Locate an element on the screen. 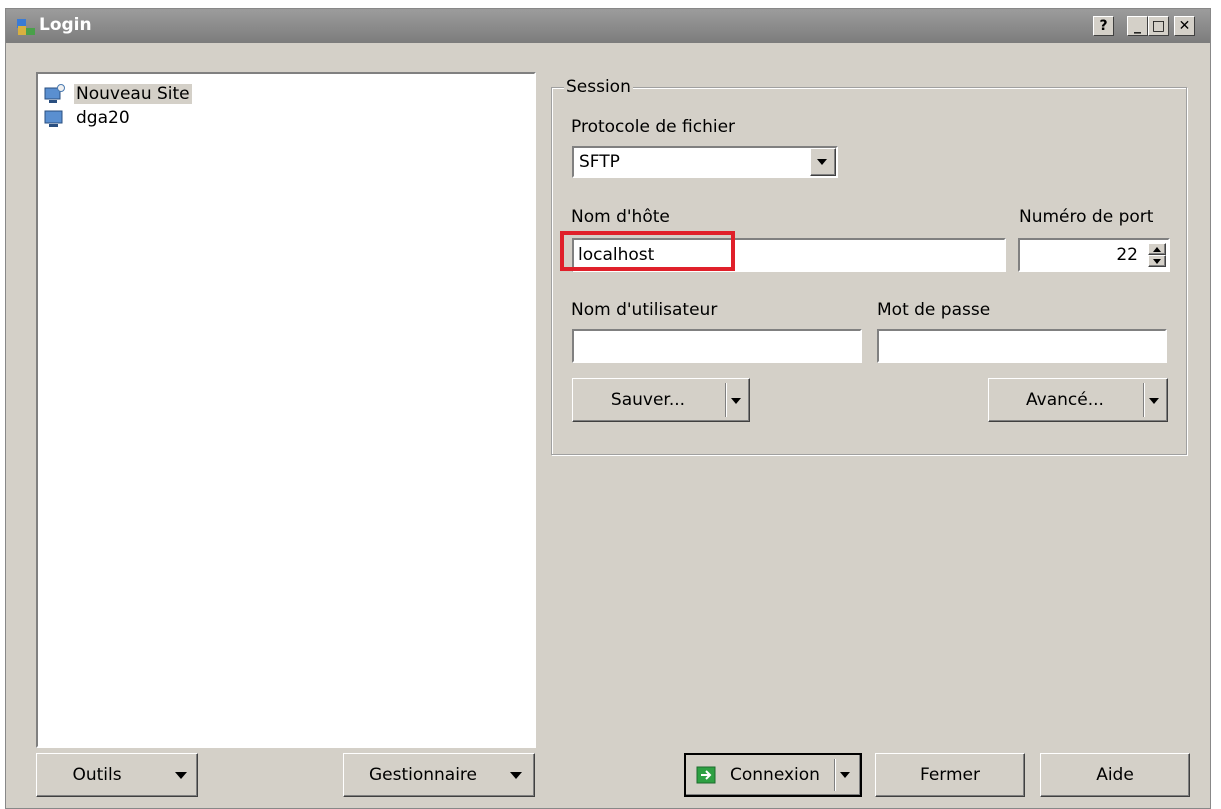 The image size is (1221, 809). help-title-button: ? is located at coordinates (1103, 26).